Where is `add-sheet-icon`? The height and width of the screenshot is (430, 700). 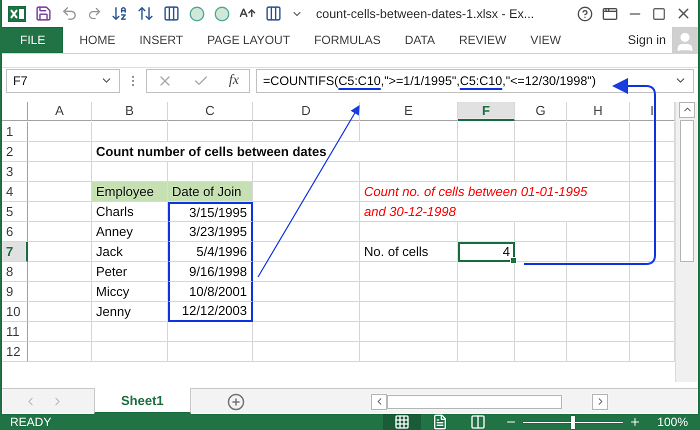
add-sheet-icon is located at coordinates (235, 401).